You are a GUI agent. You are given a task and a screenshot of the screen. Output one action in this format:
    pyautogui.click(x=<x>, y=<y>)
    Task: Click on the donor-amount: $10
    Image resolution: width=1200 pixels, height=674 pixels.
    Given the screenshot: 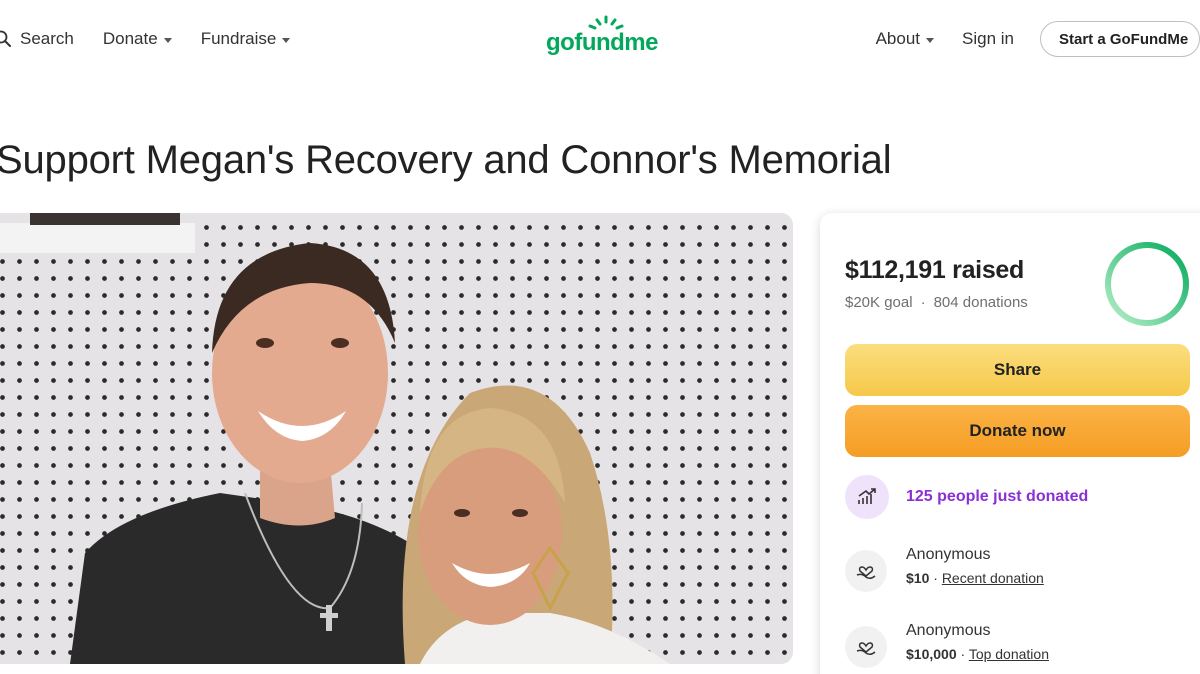 What is the action you would take?
    pyautogui.click(x=918, y=578)
    